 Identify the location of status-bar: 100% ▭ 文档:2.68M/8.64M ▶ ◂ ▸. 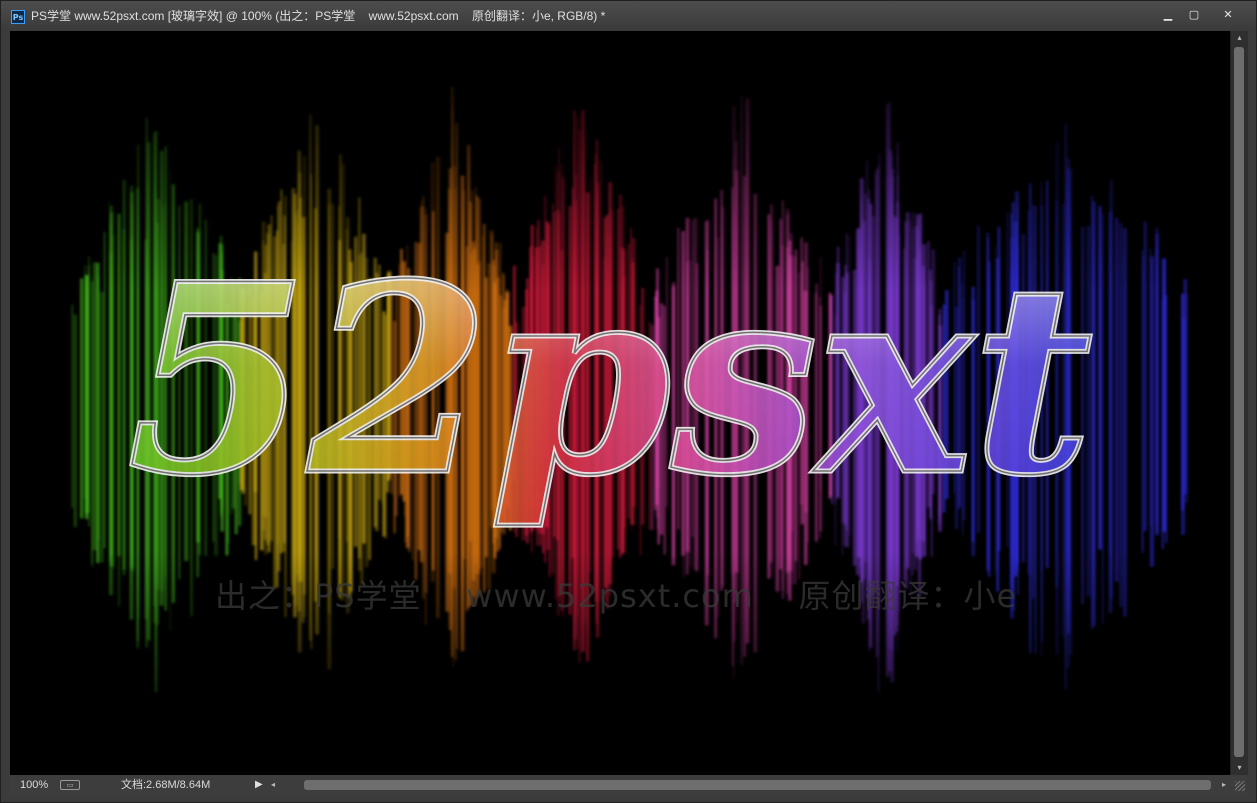
(628, 785).